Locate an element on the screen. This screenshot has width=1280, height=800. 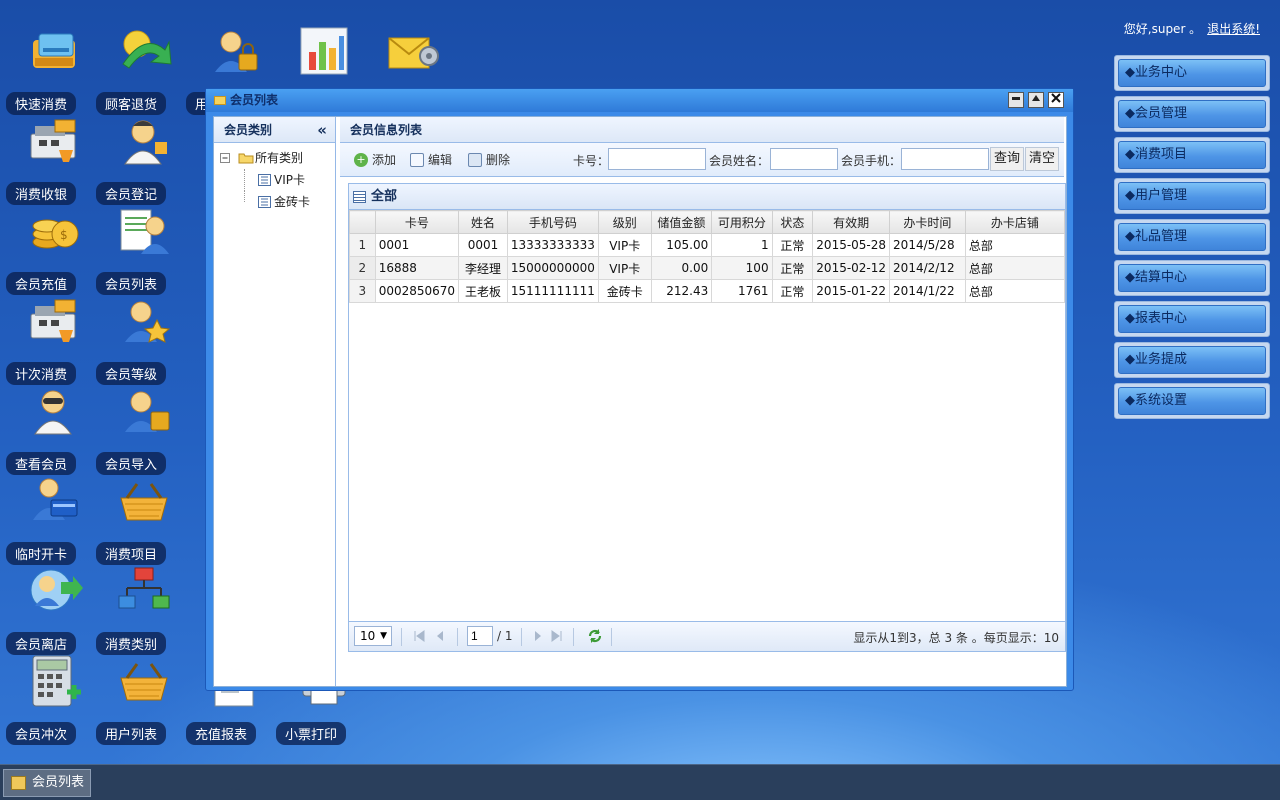
desktop-icon-16: 会员离店 is located at coordinates (45, 607).